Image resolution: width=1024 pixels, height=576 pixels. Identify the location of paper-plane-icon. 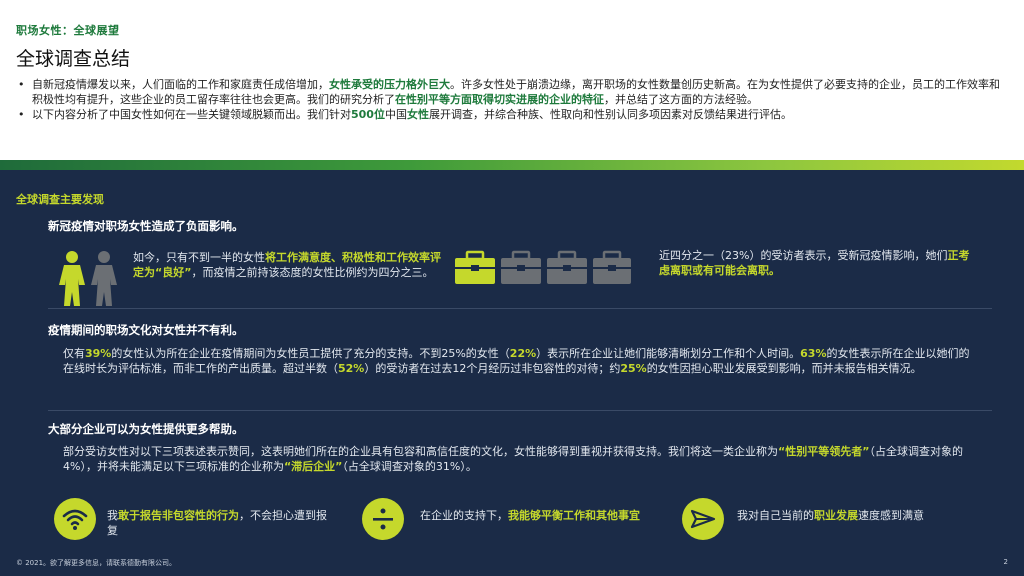
(703, 519).